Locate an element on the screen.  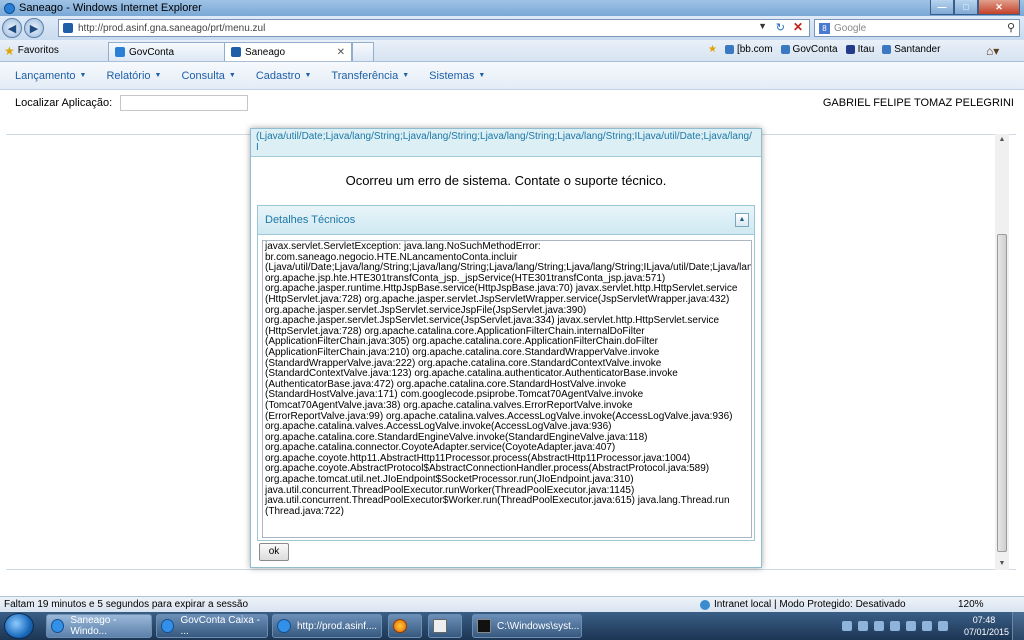
clock-time: 07:48 is located at coordinates (984, 620).